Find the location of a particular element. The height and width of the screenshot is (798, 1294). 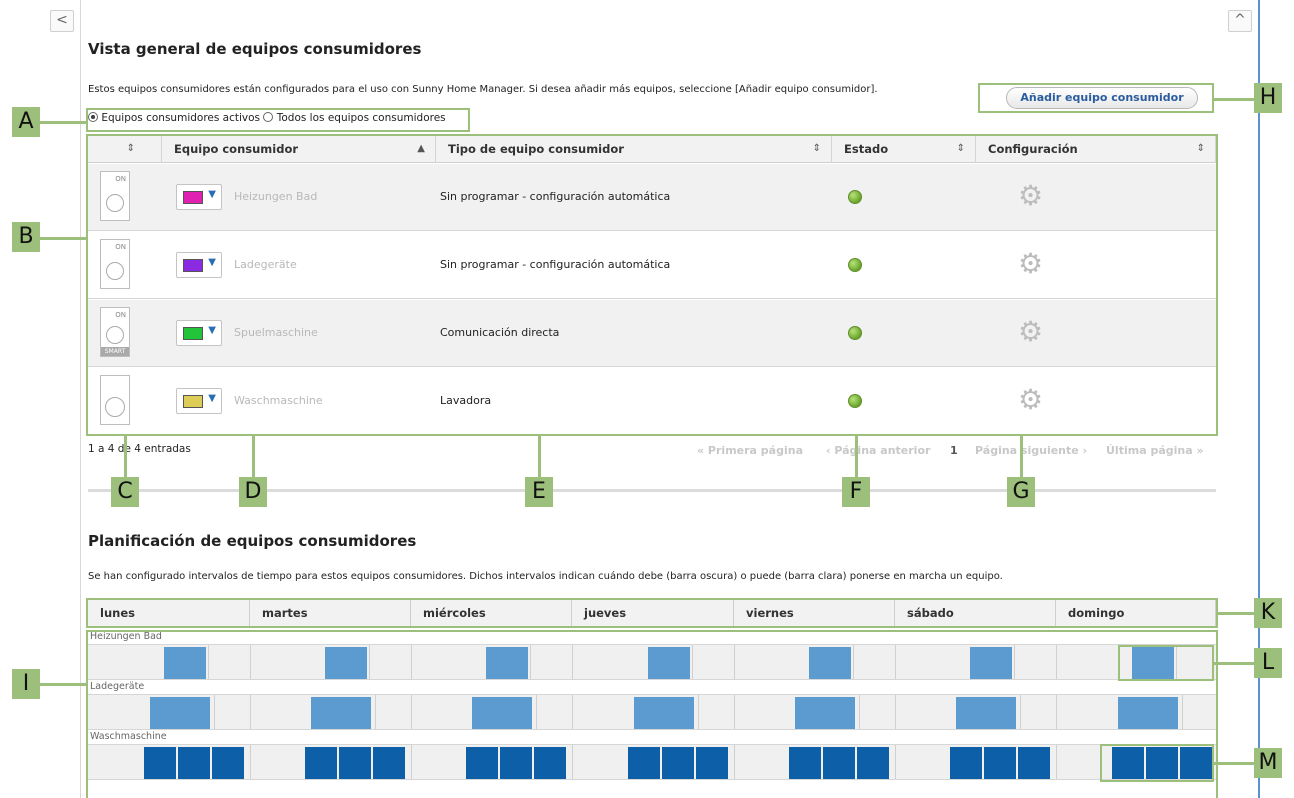

callout-box-dark-bar is located at coordinates (1157, 763).